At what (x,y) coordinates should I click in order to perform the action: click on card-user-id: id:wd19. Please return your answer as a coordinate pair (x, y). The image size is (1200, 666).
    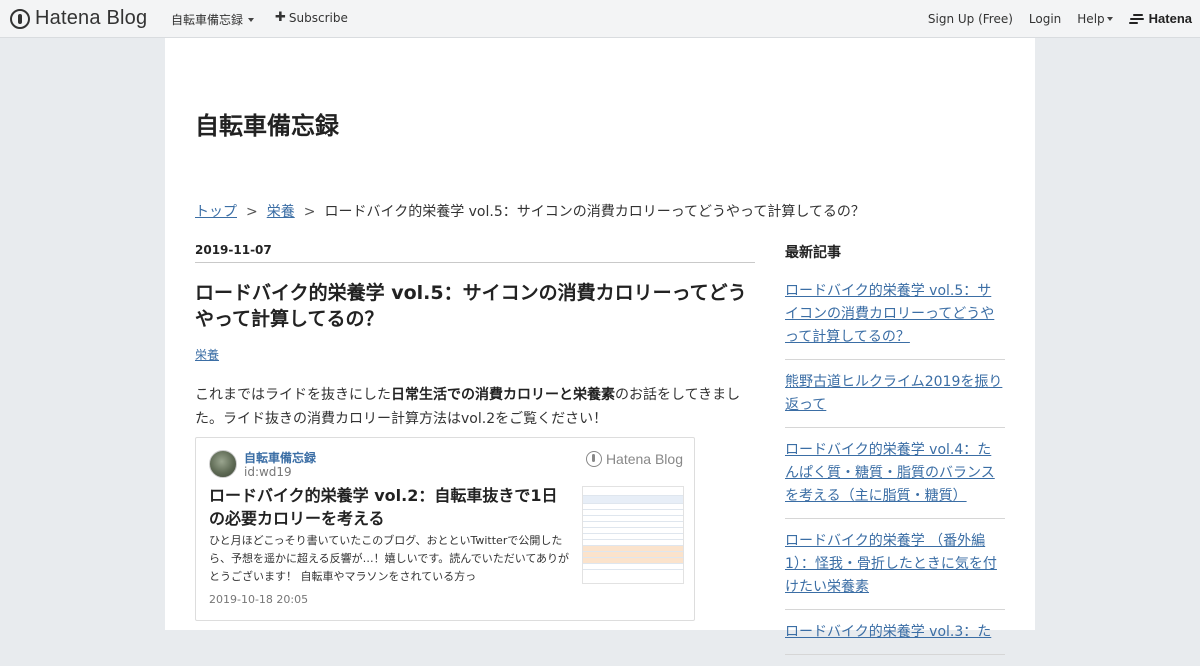
    Looking at the image, I should click on (268, 472).